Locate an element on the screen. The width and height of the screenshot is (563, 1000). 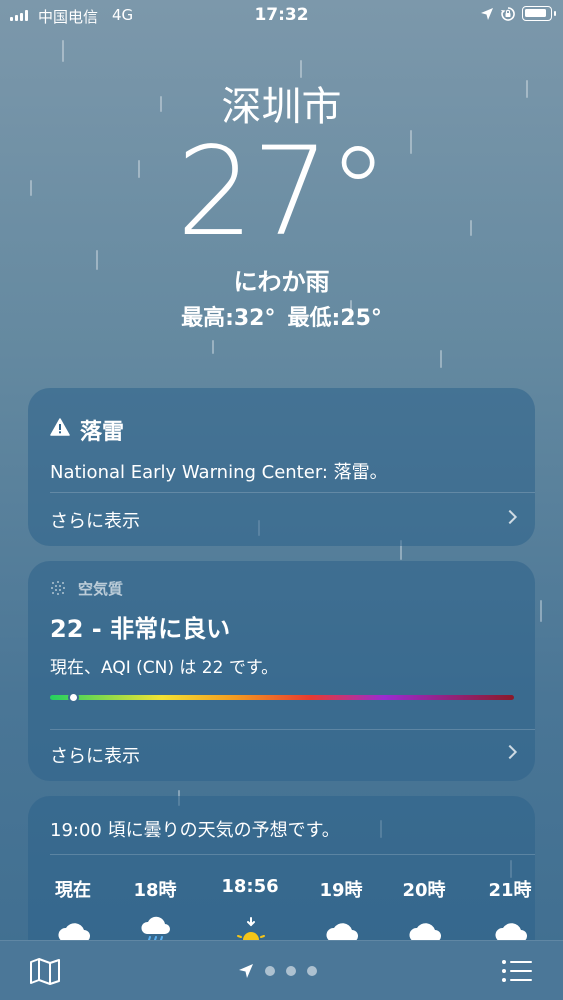
alert-description: National Early Warning Center: 落雷。 is located at coordinates (219, 472).